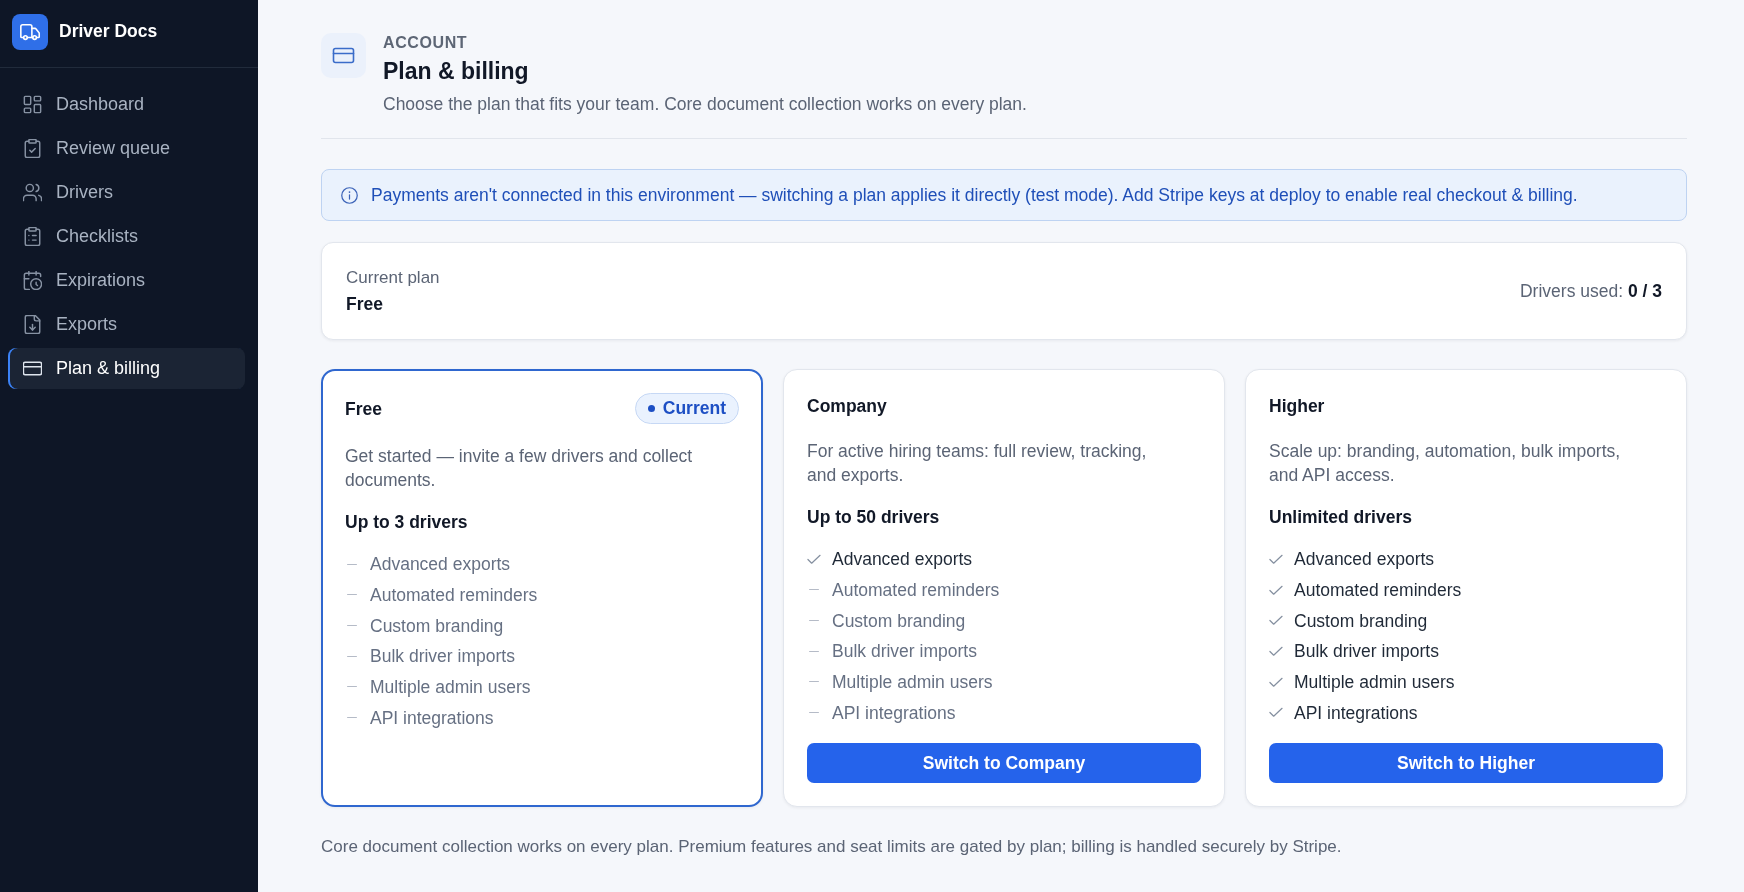  What do you see at coordinates (874, 517) in the screenshot?
I see `plan-limit: Up to 50 drivers` at bounding box center [874, 517].